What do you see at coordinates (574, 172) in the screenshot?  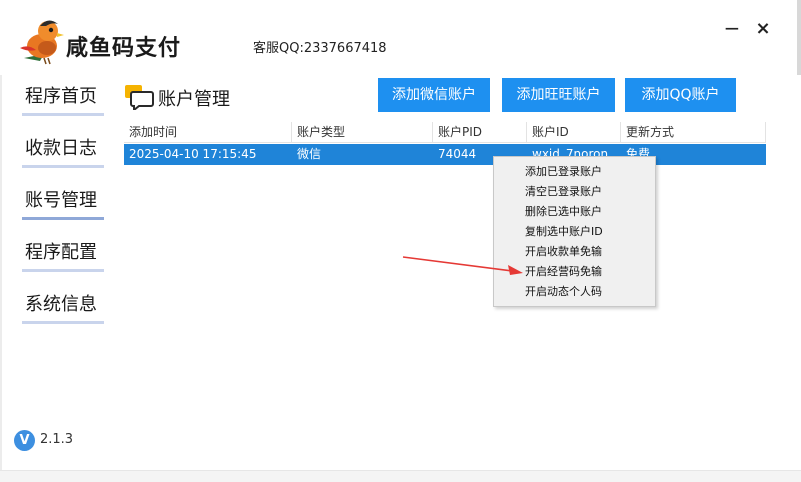 I see `menu-item-add-logged-in-account: 添加已登录账户` at bounding box center [574, 172].